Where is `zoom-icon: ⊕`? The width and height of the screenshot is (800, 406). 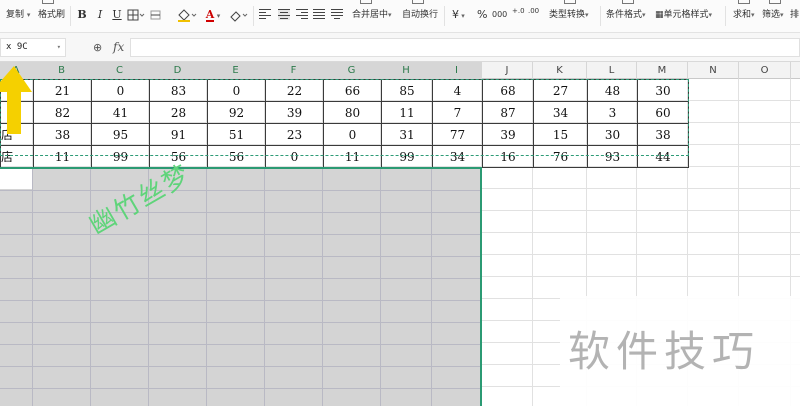 zoom-icon: ⊕ is located at coordinates (97, 47).